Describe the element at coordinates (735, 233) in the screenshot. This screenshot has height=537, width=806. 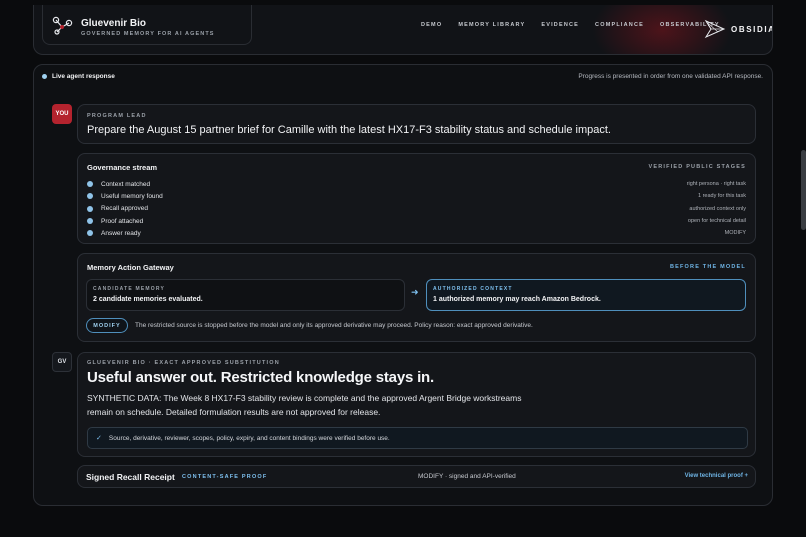
I see `stage-detail: MODIFY` at that location.